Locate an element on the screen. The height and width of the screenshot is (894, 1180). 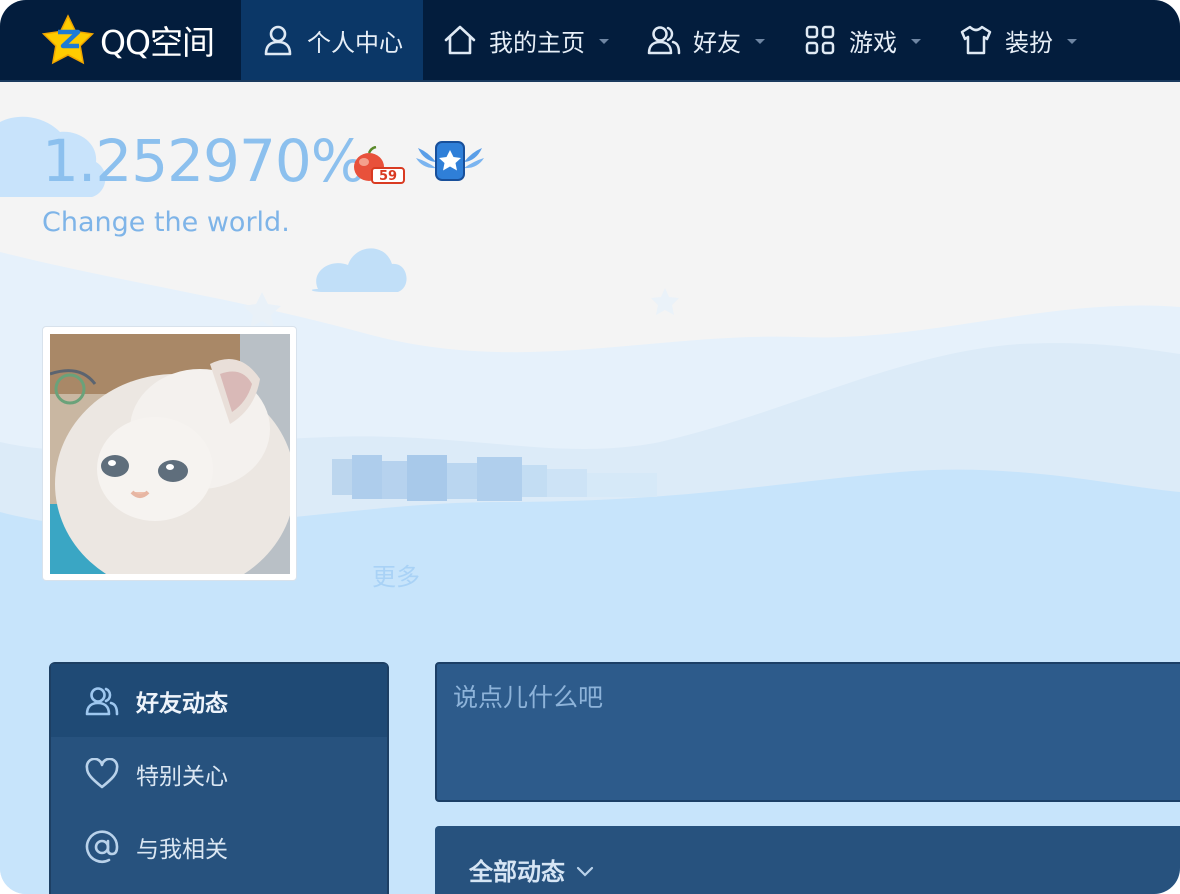
nav-label: 装扮 is located at coordinates (1029, 42).